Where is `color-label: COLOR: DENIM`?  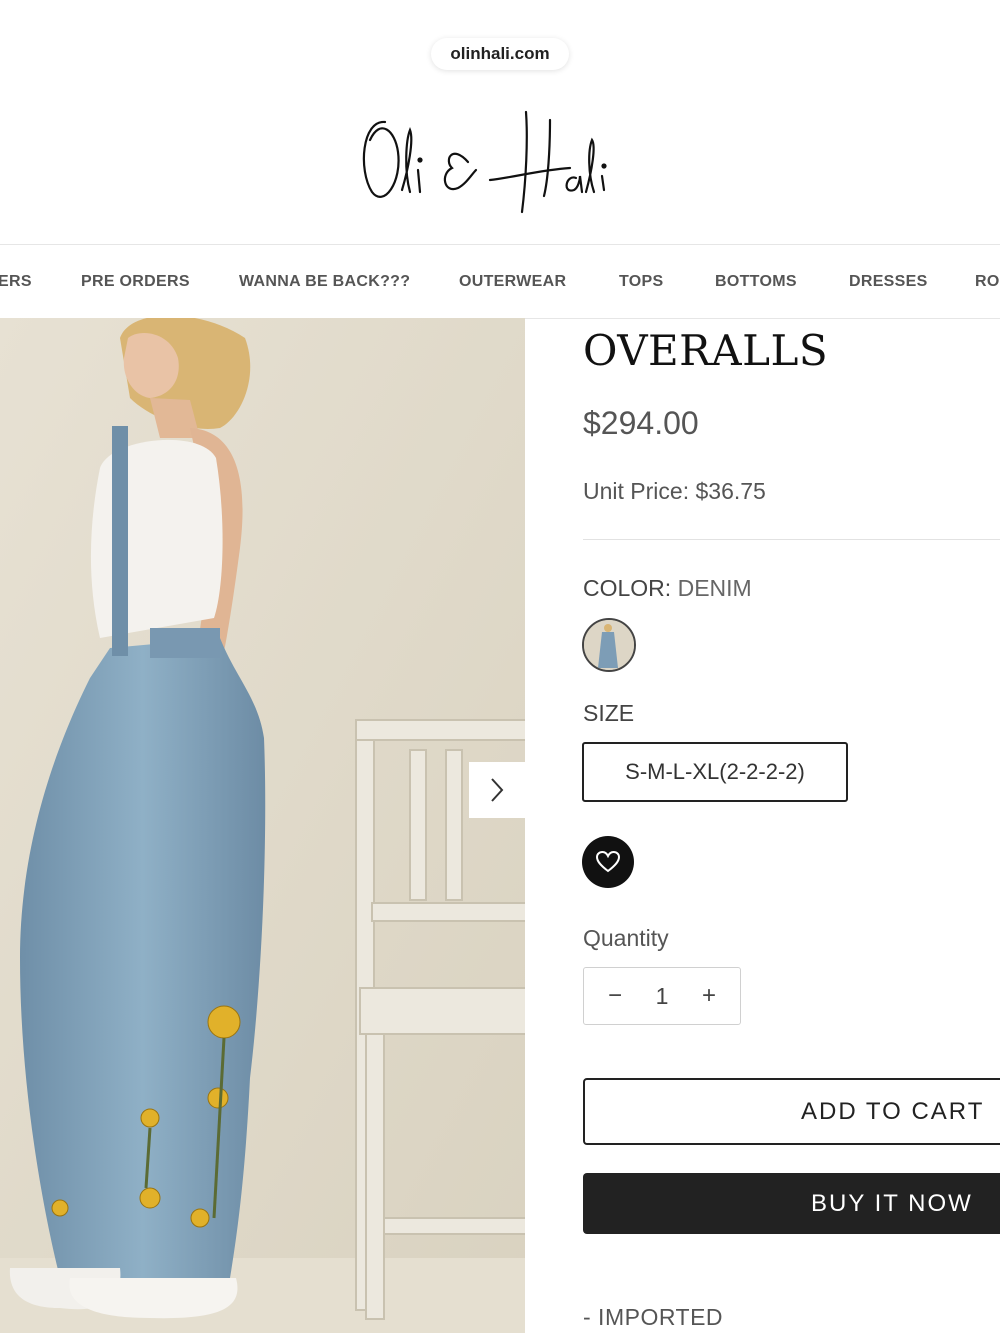 color-label: COLOR: DENIM is located at coordinates (667, 588).